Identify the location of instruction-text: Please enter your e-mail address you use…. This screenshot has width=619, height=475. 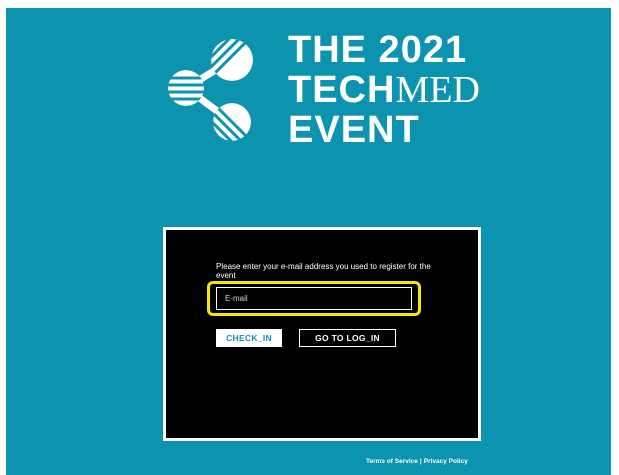
(323, 270).